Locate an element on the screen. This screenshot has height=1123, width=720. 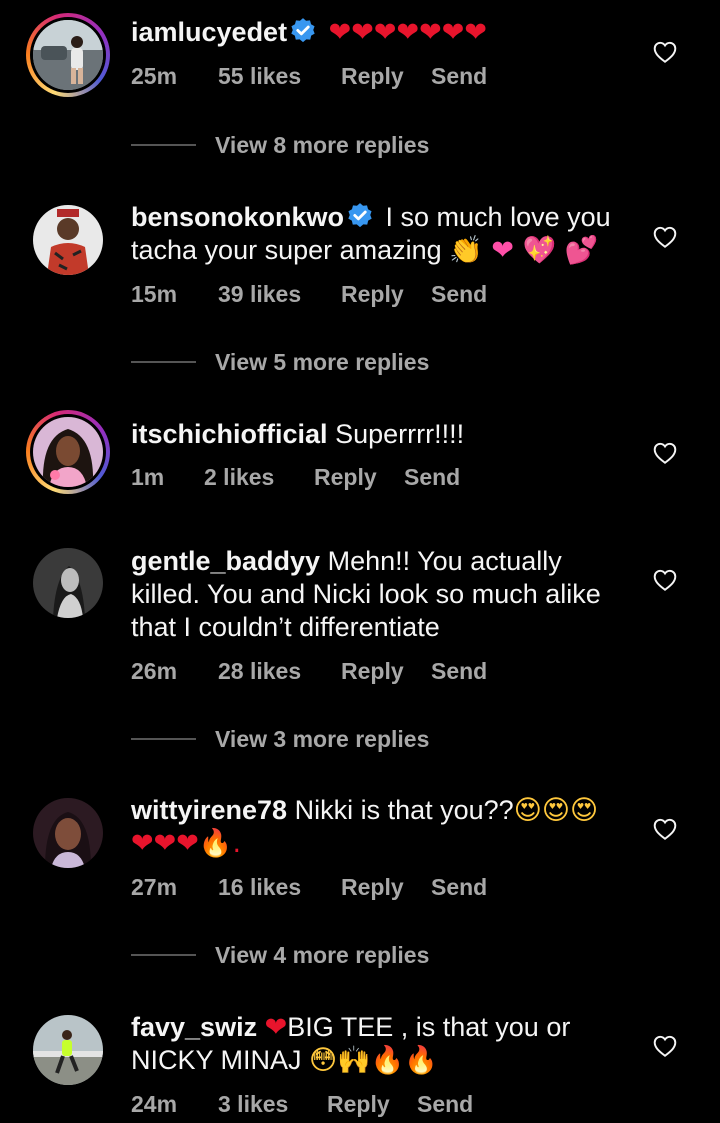
comment-timestamp: 26m is located at coordinates (154, 671).